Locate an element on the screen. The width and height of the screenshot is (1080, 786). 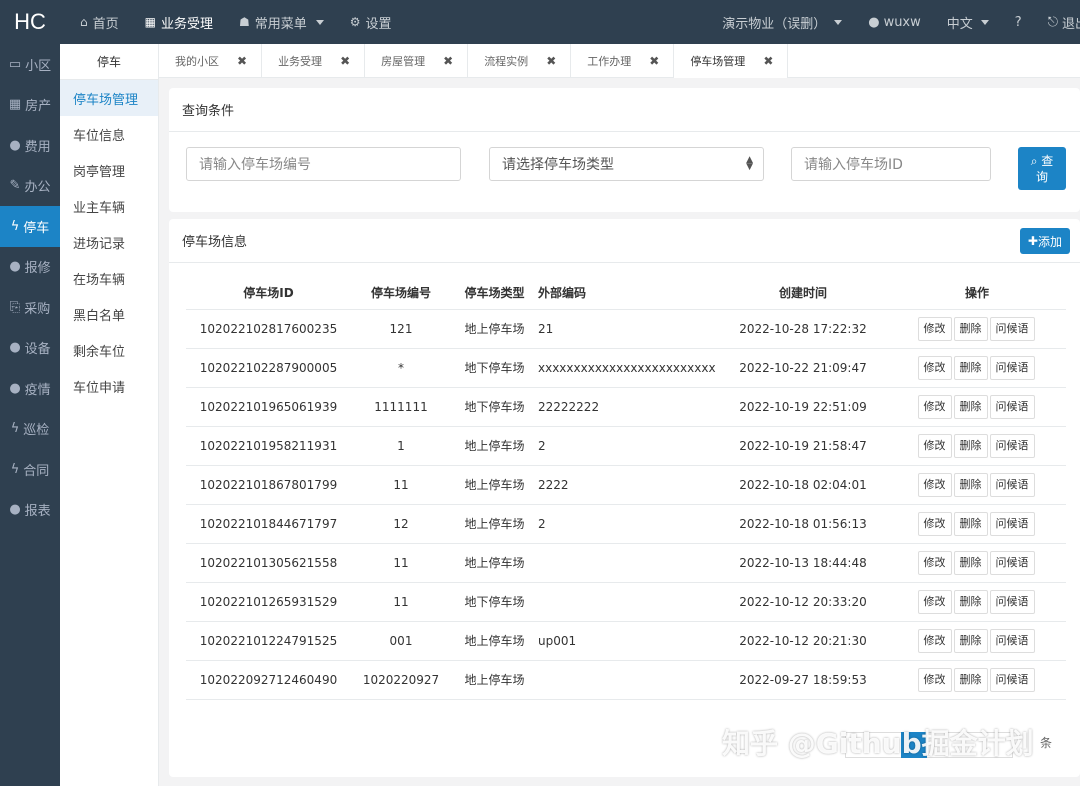
sidebar-item-inspection: ϟ 巡检 is located at coordinates (30, 429).